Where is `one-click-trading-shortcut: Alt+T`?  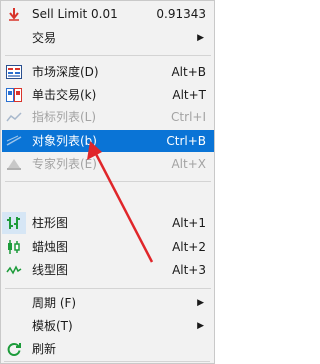 one-click-trading-shortcut: Alt+T is located at coordinates (189, 95).